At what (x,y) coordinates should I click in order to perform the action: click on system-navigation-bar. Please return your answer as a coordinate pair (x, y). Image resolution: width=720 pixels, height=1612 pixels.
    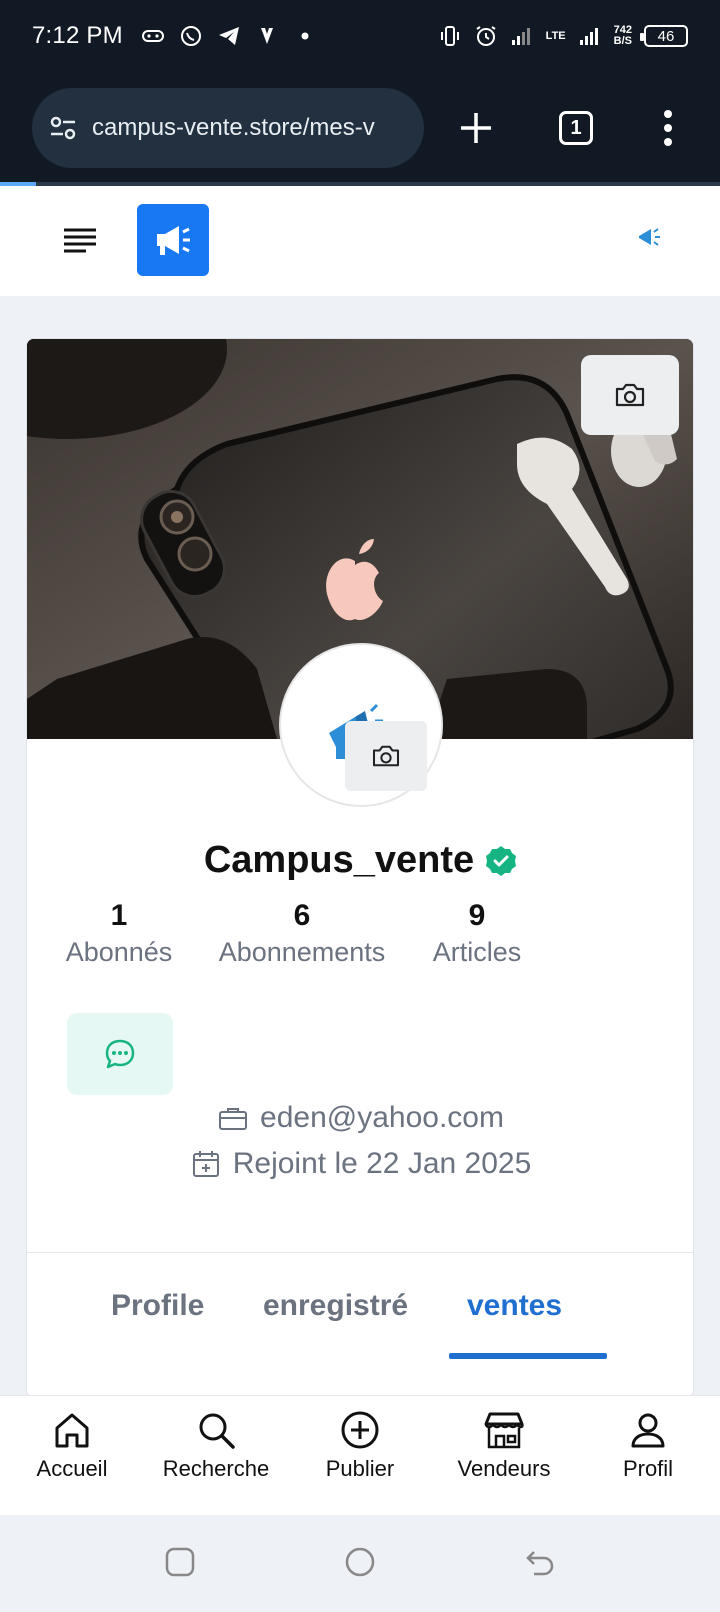
    Looking at the image, I should click on (360, 1564).